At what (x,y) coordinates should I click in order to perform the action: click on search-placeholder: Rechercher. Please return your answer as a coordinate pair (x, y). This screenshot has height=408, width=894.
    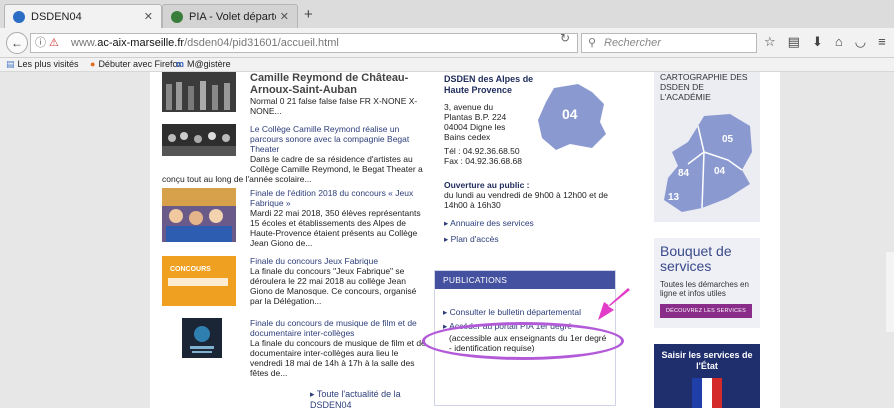
    Looking at the image, I should click on (632, 43).